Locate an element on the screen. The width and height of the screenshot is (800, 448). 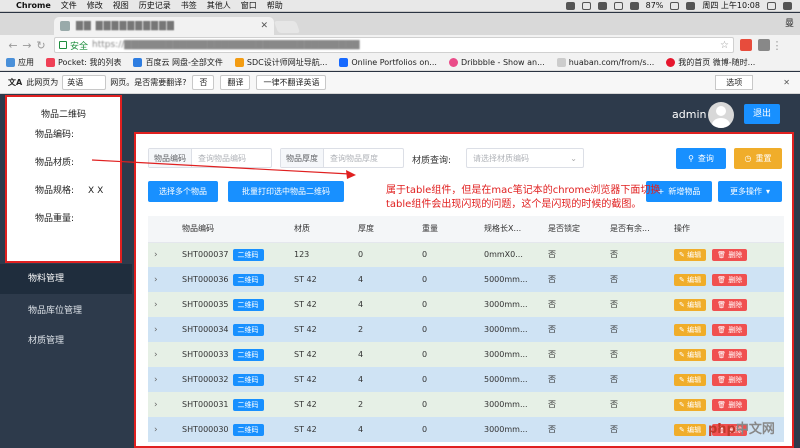
watermark-logo: php中文网 is located at coordinates (741, 427).